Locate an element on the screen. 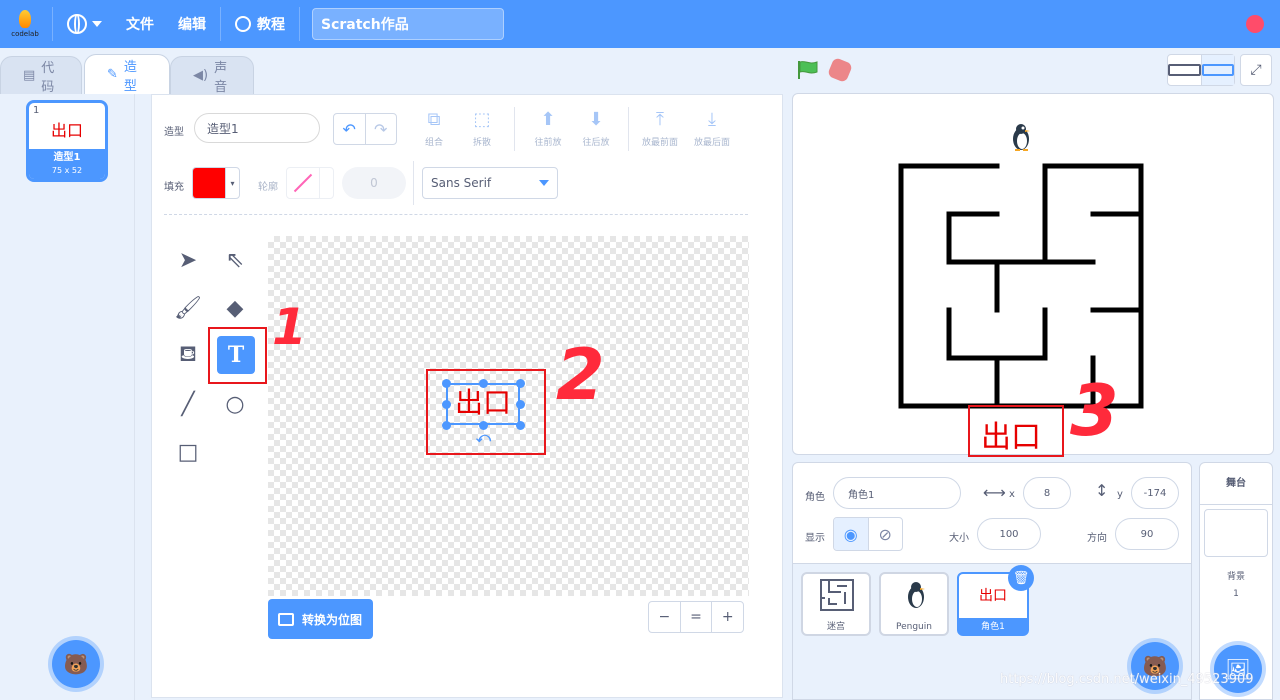 This screenshot has height=700, width=1280. delete-sprite-button: 🗑 is located at coordinates (1021, 578).